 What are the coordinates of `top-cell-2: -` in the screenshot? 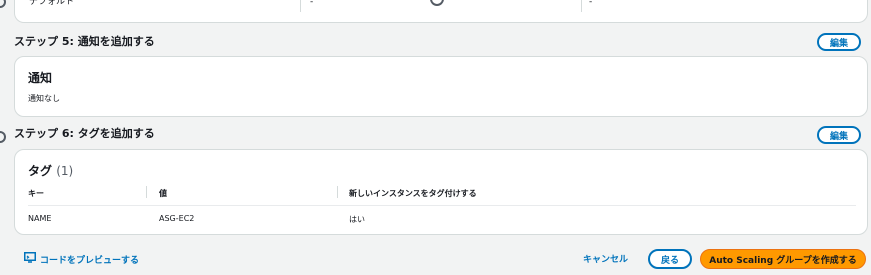 It's located at (312, 3).